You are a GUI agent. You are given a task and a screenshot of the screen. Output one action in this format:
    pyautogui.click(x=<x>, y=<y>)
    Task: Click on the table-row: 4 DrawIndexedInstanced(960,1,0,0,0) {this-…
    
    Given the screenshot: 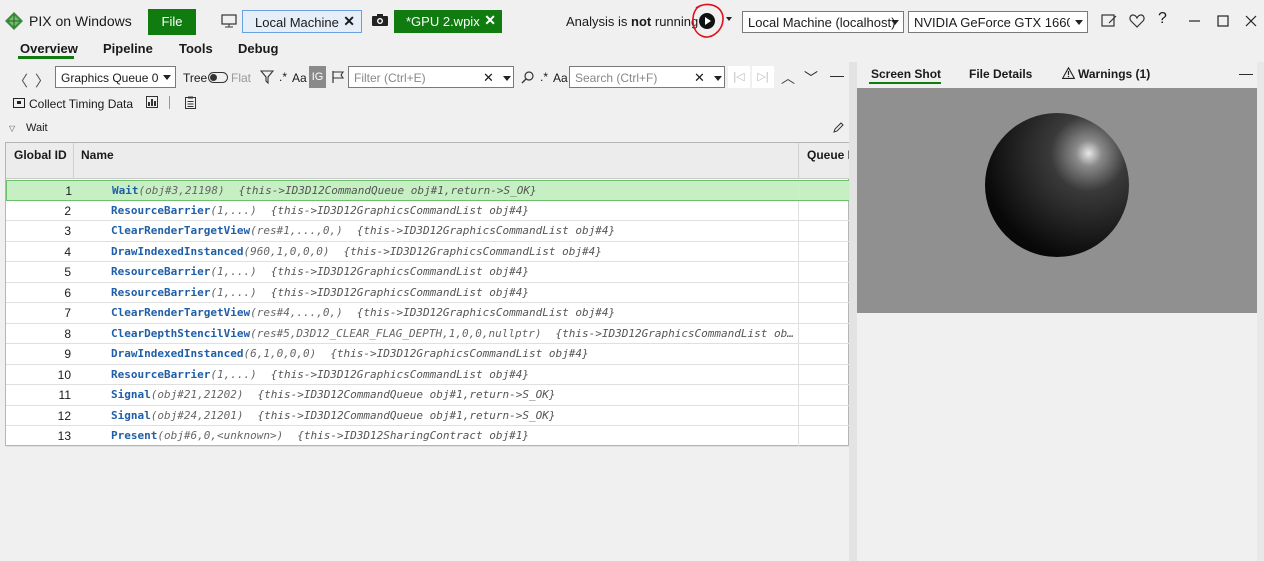 What is the action you would take?
    pyautogui.click(x=428, y=251)
    